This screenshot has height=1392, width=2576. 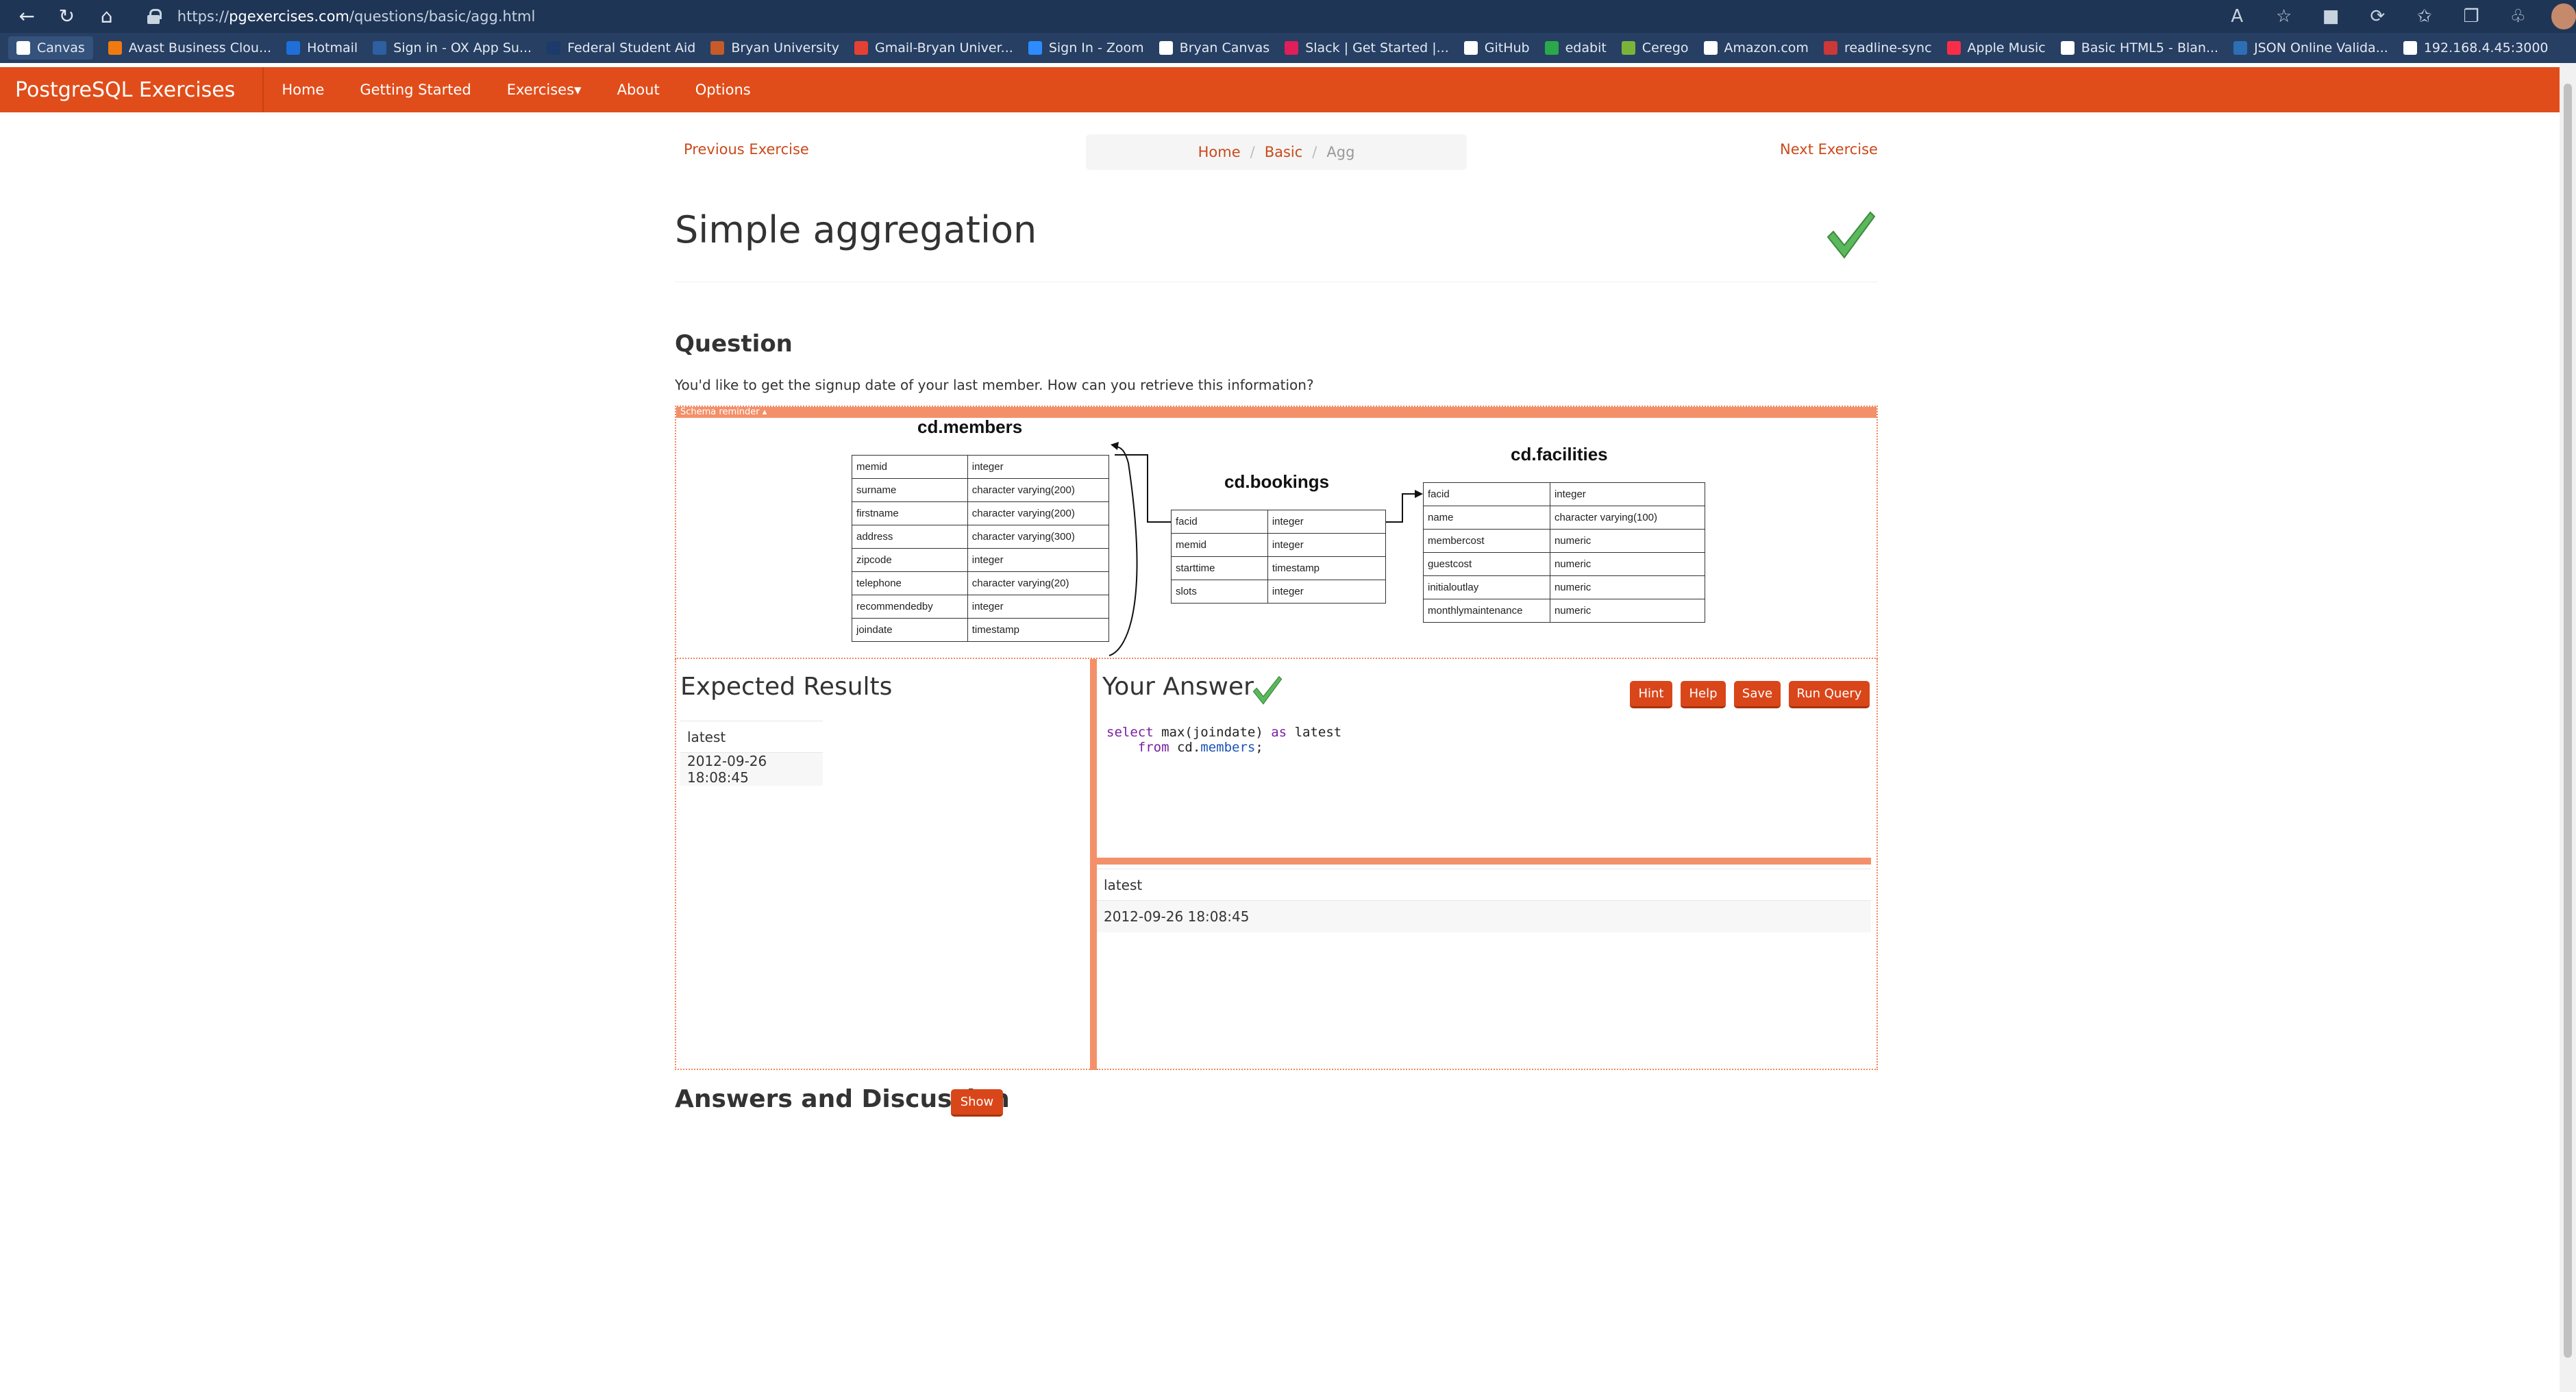 I want to click on bookmark-item: GitHub, so click(x=1496, y=48).